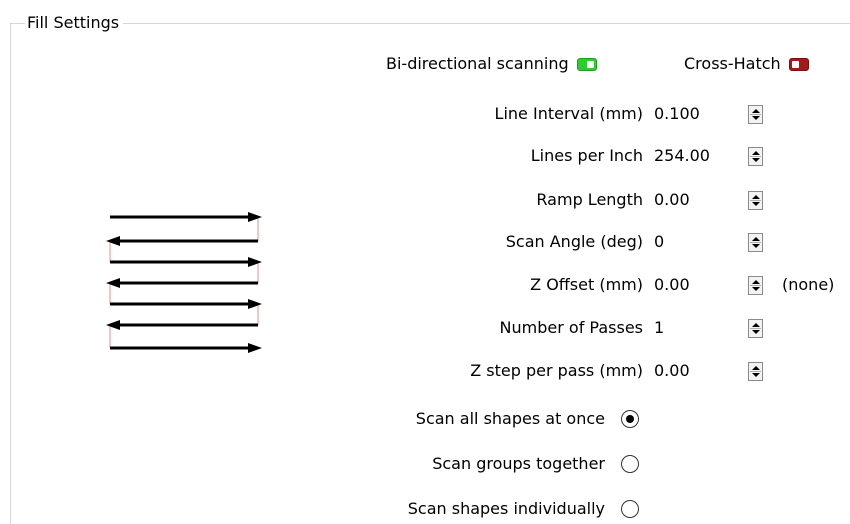 This screenshot has width=850, height=524. Describe the element at coordinates (698, 371) in the screenshot. I see `z-step-input` at that location.